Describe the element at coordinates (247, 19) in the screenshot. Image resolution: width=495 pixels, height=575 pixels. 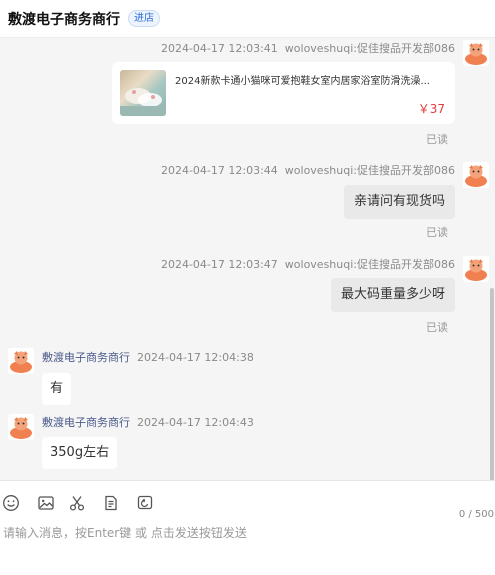
I see `chat-header: 敷渡电子商务商行 进店` at that location.